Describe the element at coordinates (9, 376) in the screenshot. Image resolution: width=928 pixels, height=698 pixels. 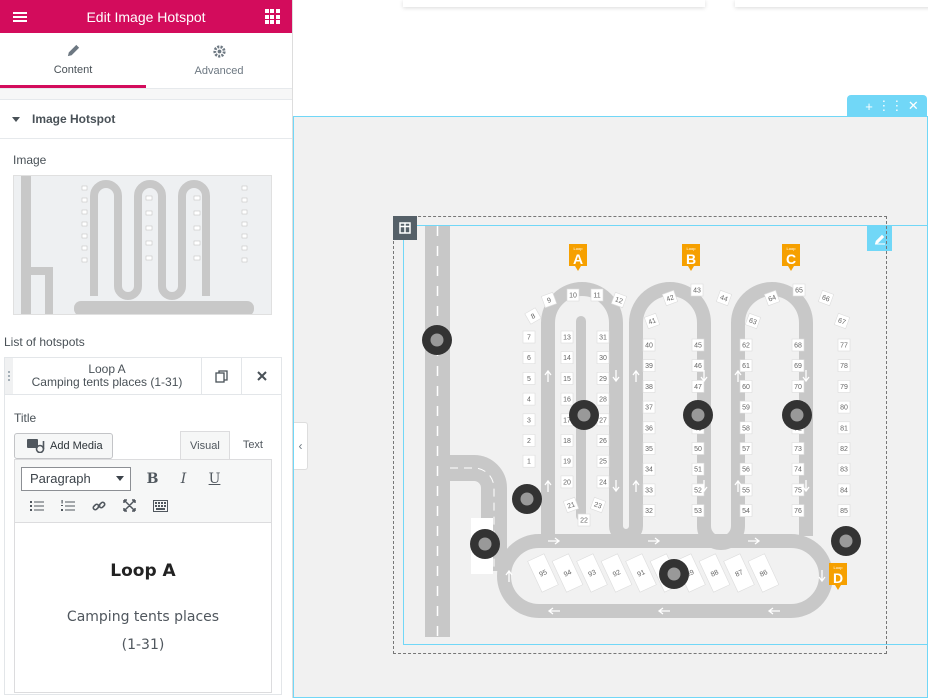
I see `drag-handle-icon` at that location.